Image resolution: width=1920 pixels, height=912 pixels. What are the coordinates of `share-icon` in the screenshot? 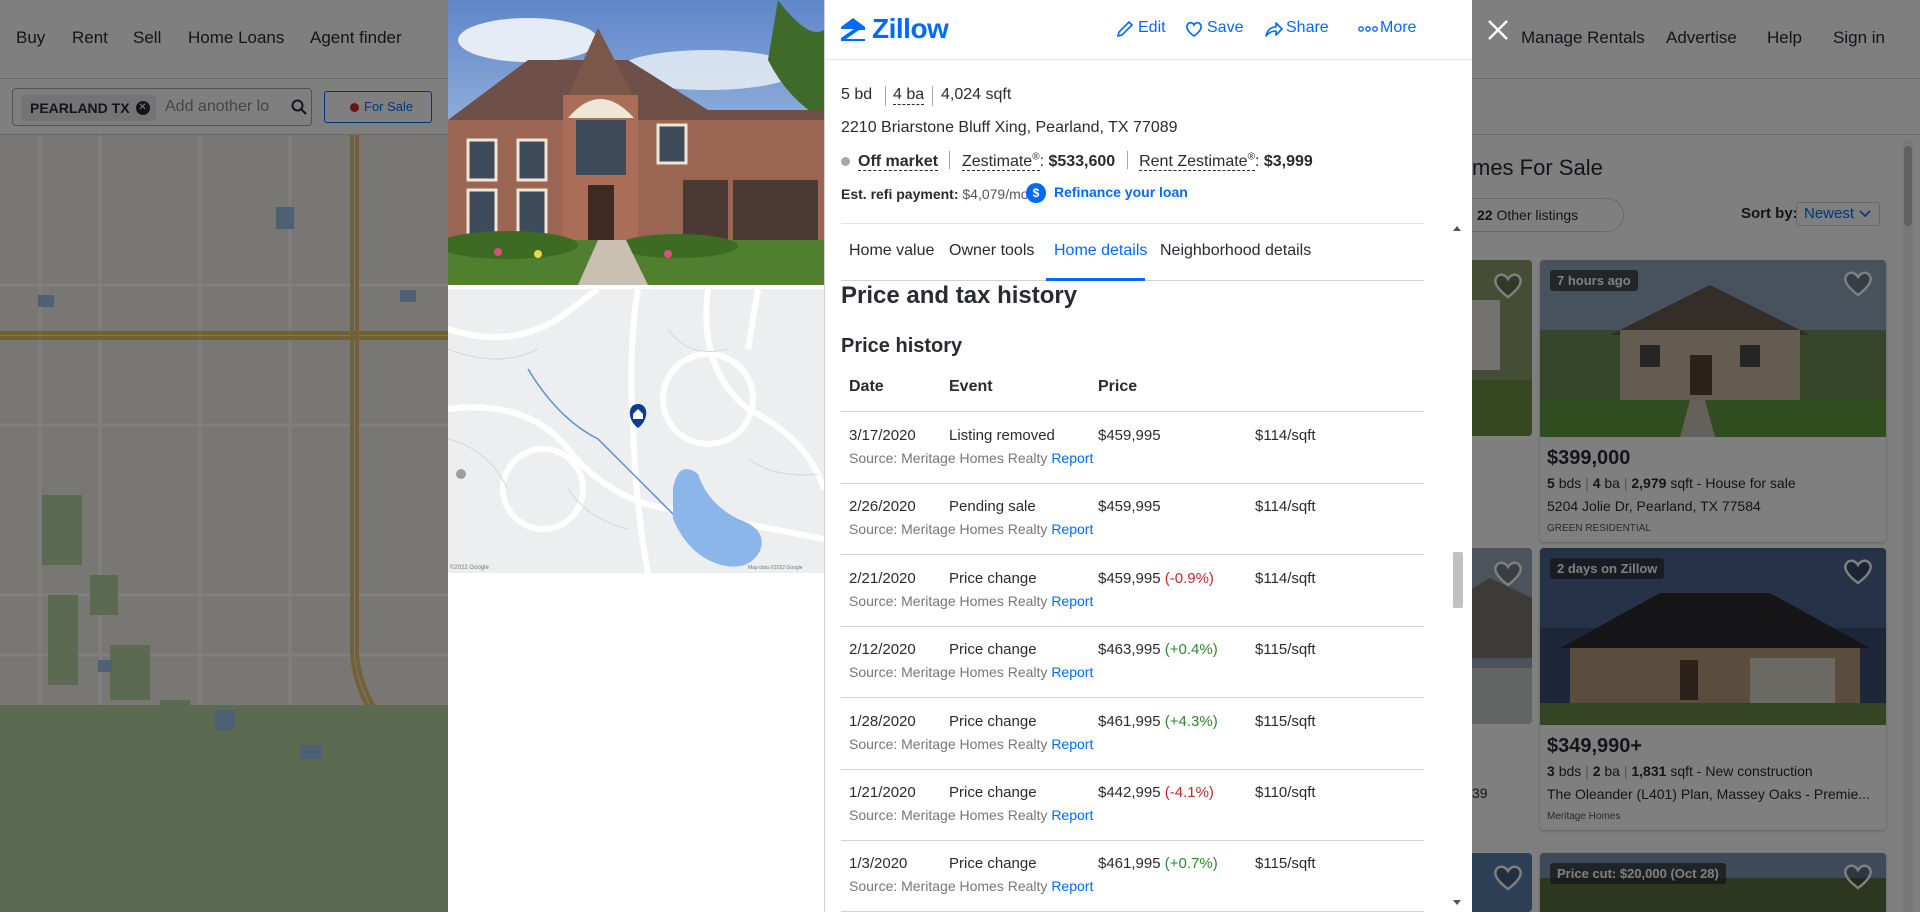 It's located at (1274, 29).